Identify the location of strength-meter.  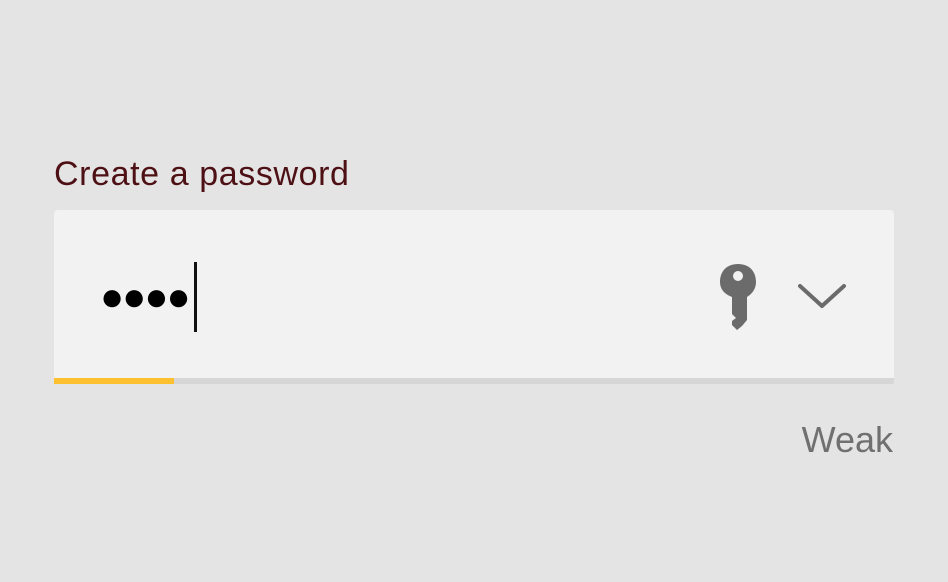
(474, 381).